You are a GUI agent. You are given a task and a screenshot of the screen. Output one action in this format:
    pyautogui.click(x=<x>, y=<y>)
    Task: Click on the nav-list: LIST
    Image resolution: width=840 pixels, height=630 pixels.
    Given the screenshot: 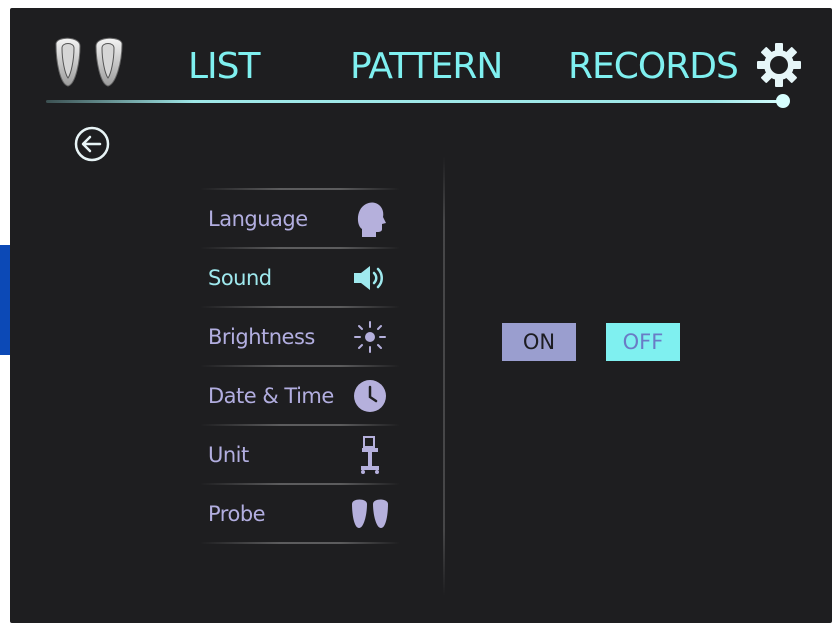 What is the action you would take?
    pyautogui.click(x=224, y=66)
    